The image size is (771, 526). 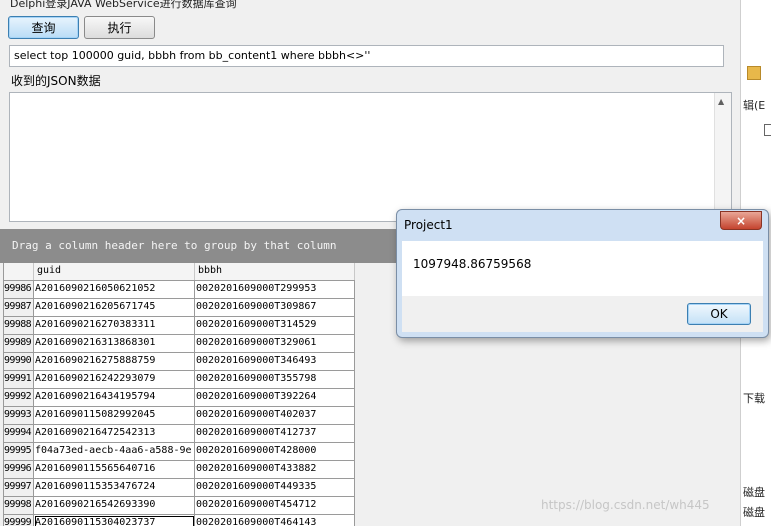 What do you see at coordinates (114, 361) in the screenshot?
I see `cell-guid: A2016090216275888759` at bounding box center [114, 361].